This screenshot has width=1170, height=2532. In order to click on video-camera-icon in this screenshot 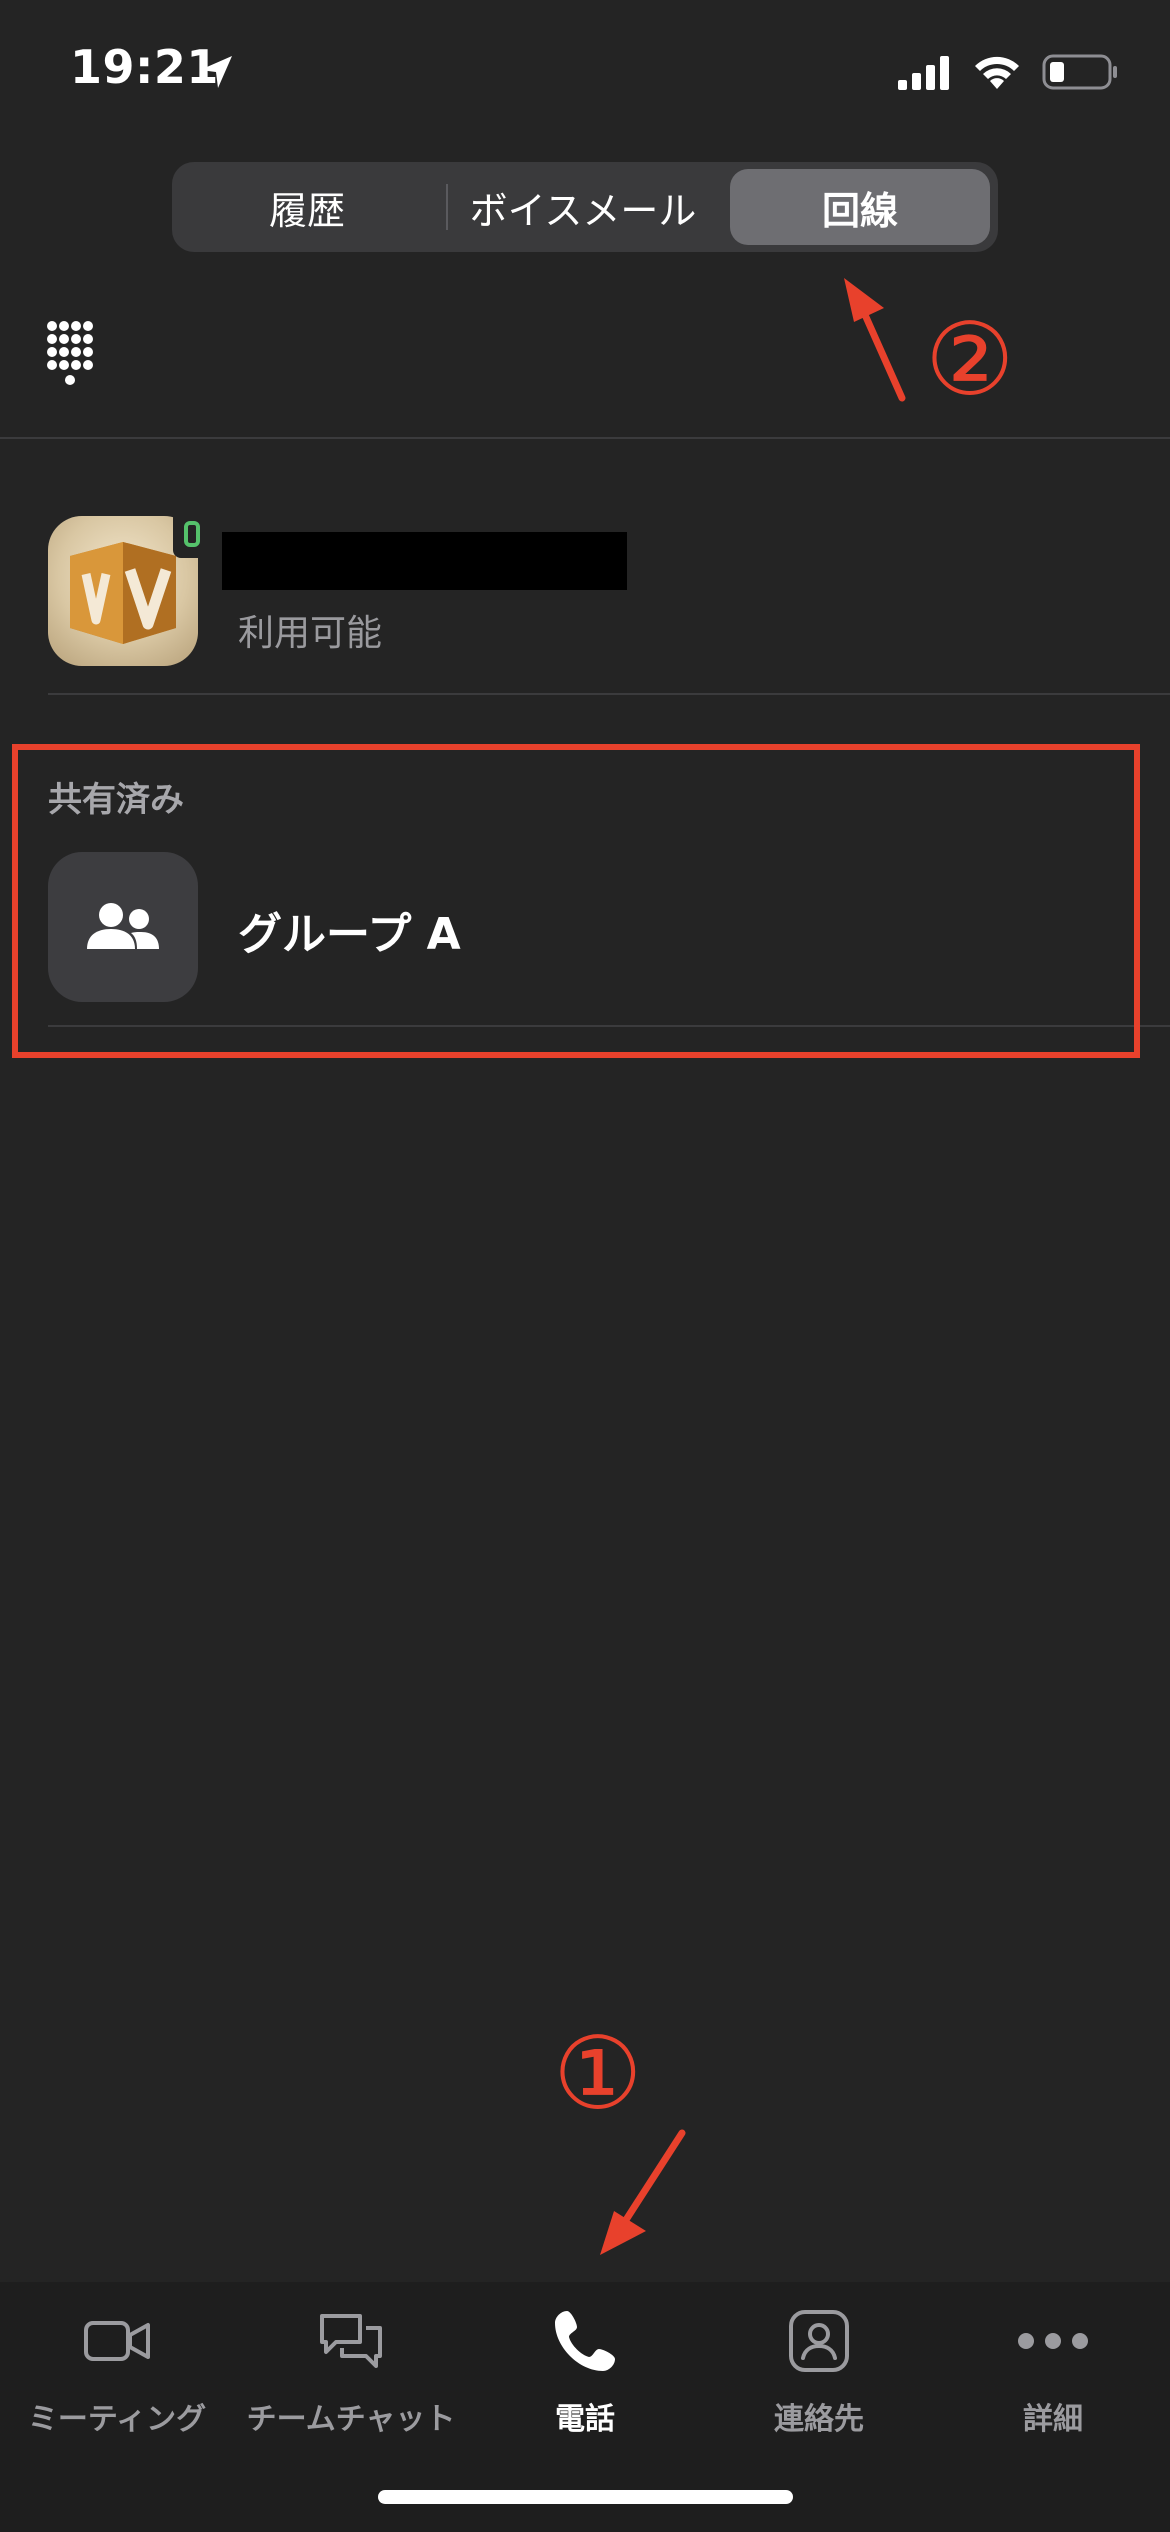, I will do `click(117, 2341)`.